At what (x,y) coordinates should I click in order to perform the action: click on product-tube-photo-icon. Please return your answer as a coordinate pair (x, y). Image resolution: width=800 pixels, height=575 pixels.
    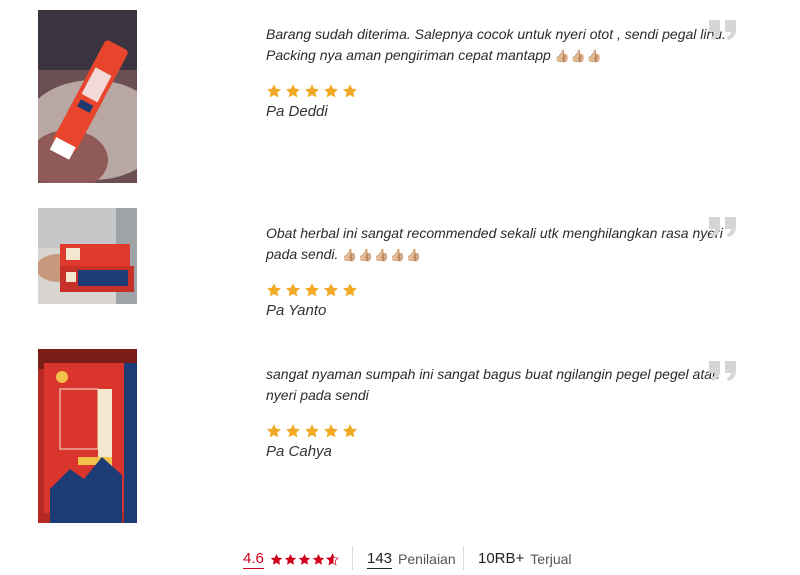
    Looking at the image, I should click on (87, 96).